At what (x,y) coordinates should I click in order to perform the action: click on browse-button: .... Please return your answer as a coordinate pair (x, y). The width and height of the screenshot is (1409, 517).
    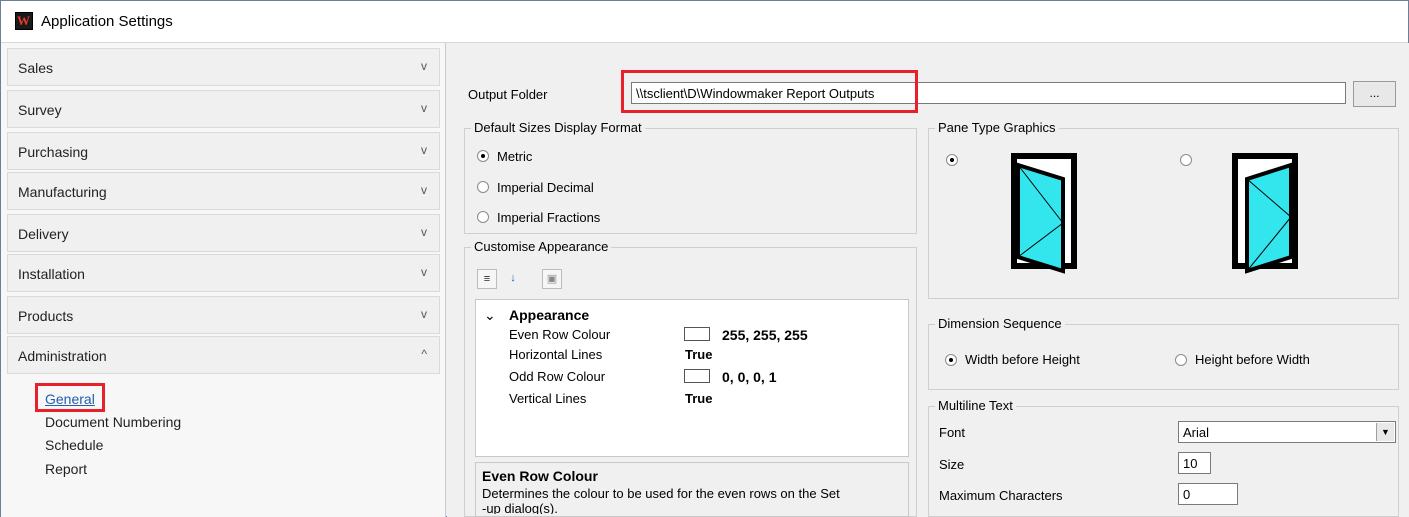
    Looking at the image, I should click on (1374, 94).